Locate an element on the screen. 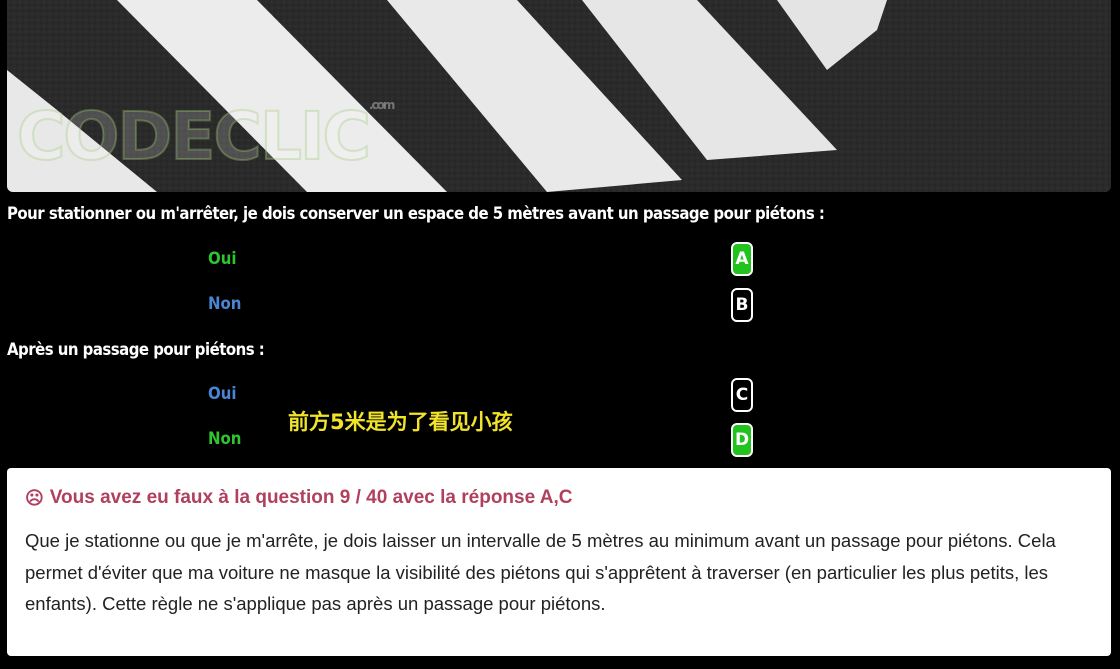 Image resolution: width=1120 pixels, height=669 pixels. sad-face-icon: ☹ is located at coordinates (34, 497).